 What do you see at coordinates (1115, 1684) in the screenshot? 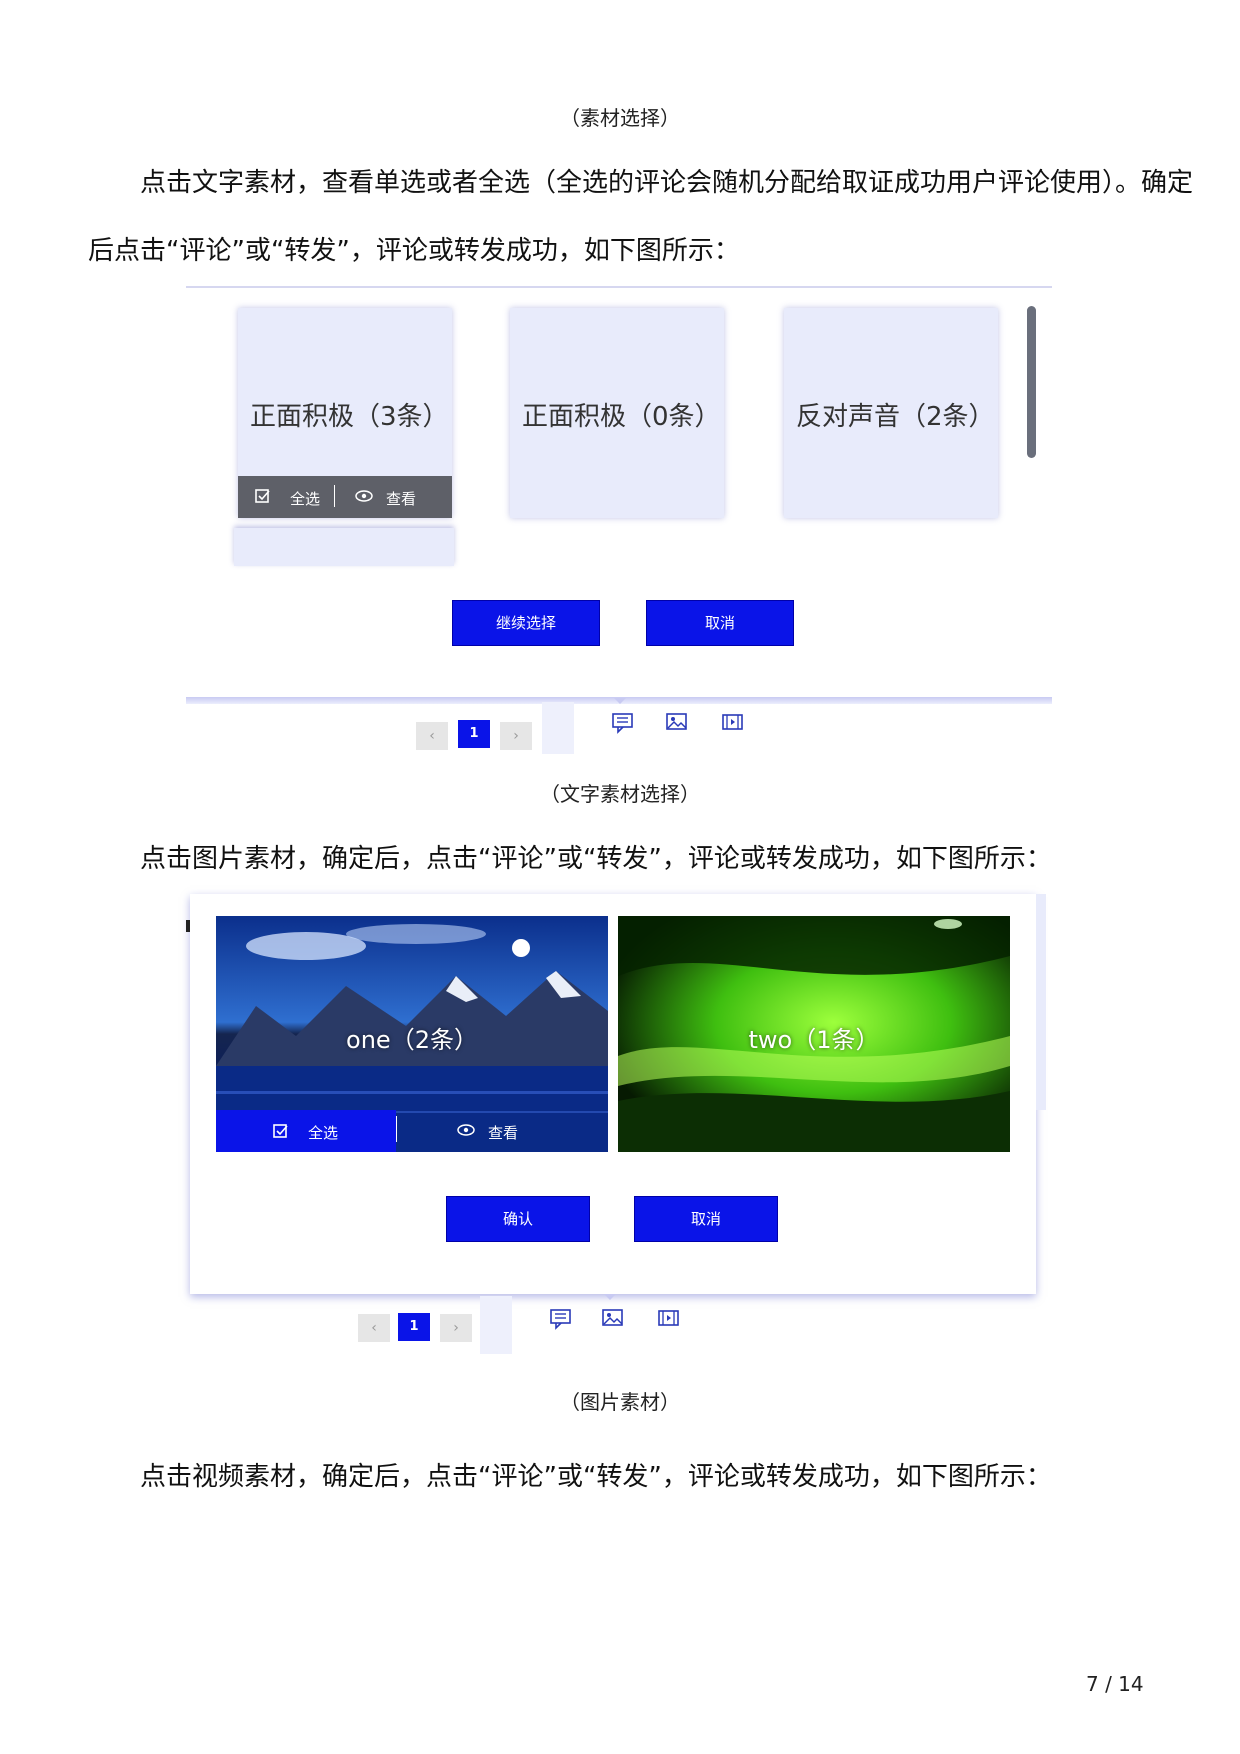
I see `page-number: 7 / 14` at bounding box center [1115, 1684].